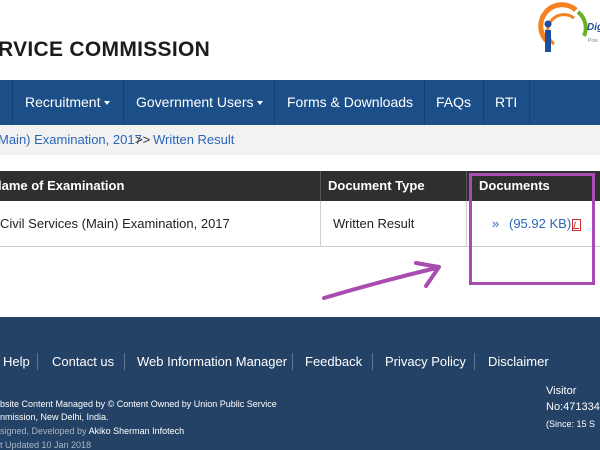 This screenshot has height=450, width=600. What do you see at coordinates (374, 223) in the screenshot?
I see `cell-doc-type: Written Result` at bounding box center [374, 223].